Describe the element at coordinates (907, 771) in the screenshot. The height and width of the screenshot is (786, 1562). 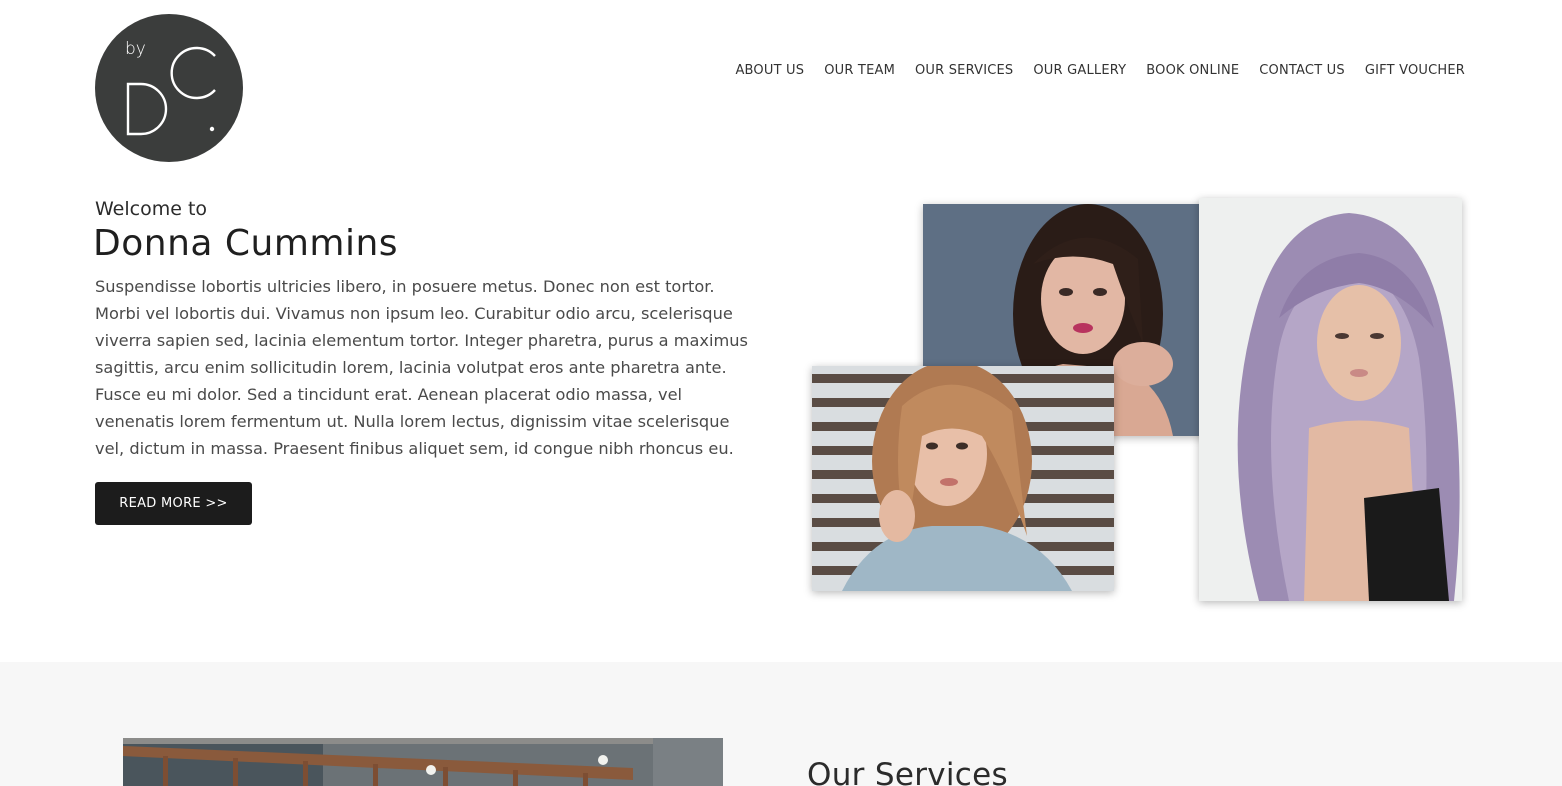
I see `services-heading: Our Services` at that location.